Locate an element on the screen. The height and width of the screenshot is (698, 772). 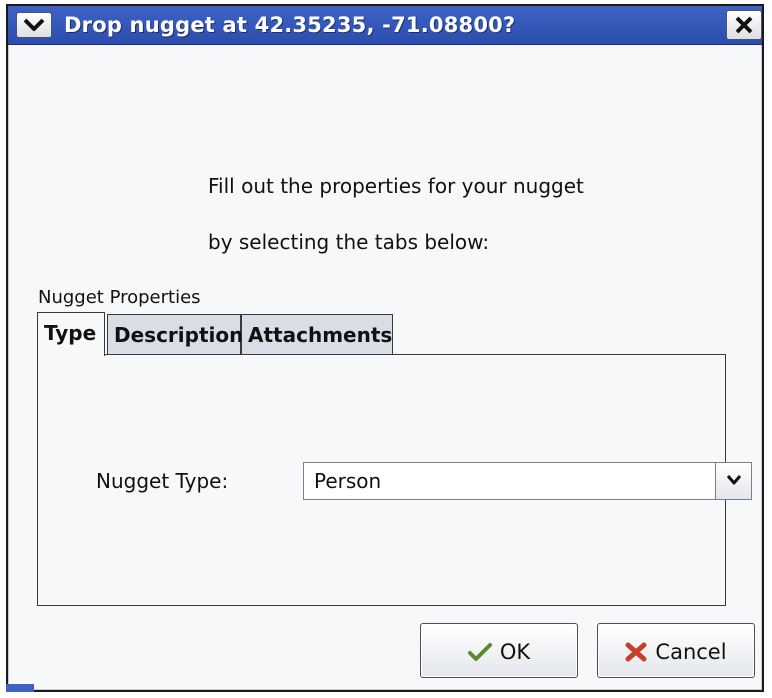
ok-button: OK is located at coordinates (499, 650).